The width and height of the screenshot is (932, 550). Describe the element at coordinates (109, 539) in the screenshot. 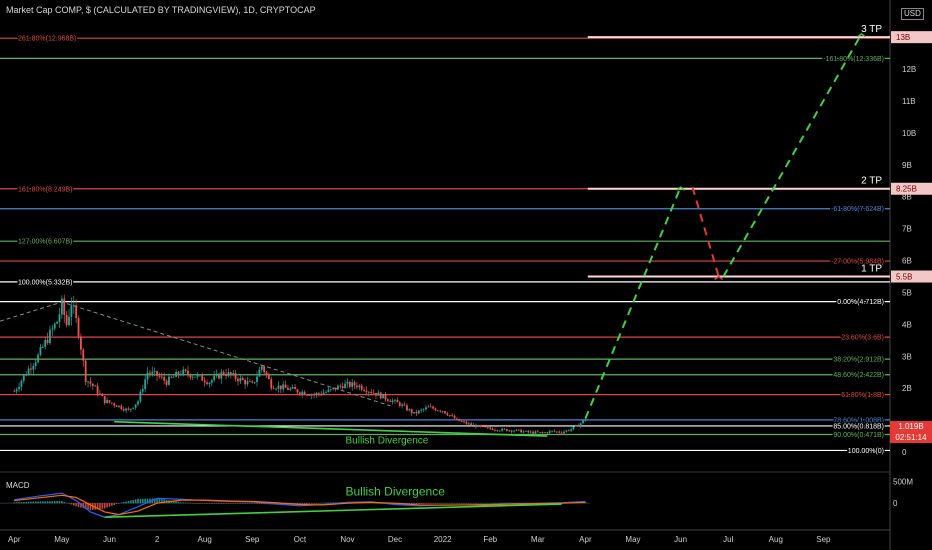

I see `x-tick-label: Jun` at that location.